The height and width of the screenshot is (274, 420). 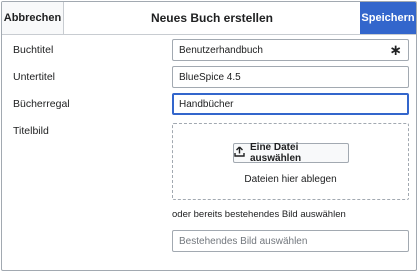 I want to click on select-file-label: Eine Datei auswählen, so click(x=276, y=153).